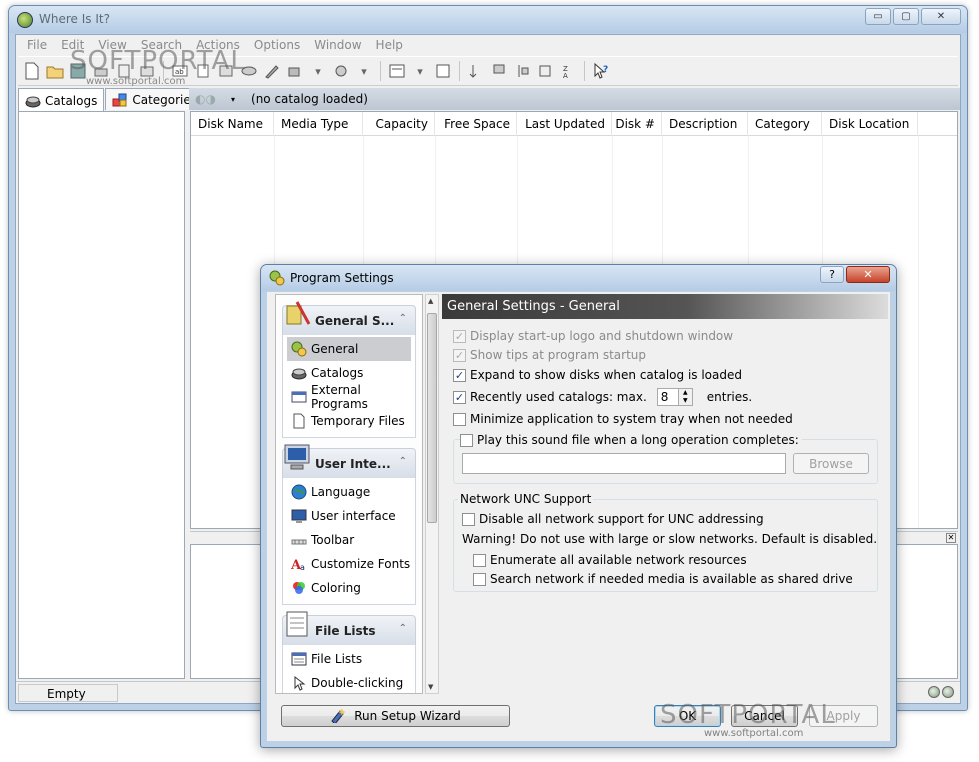 This screenshot has width=979, height=762. What do you see at coordinates (870, 124) in the screenshot?
I see `column-disk-location: Disk Location` at bounding box center [870, 124].